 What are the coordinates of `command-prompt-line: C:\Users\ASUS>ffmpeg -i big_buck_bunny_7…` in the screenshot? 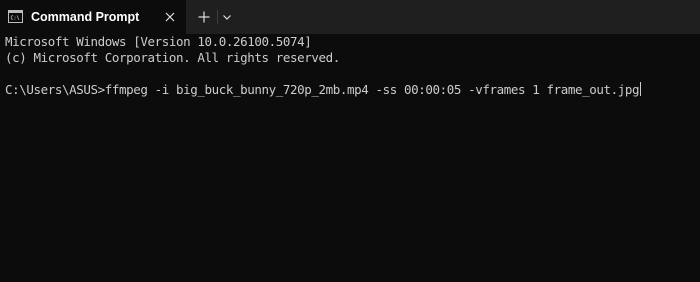 It's located at (323, 90).